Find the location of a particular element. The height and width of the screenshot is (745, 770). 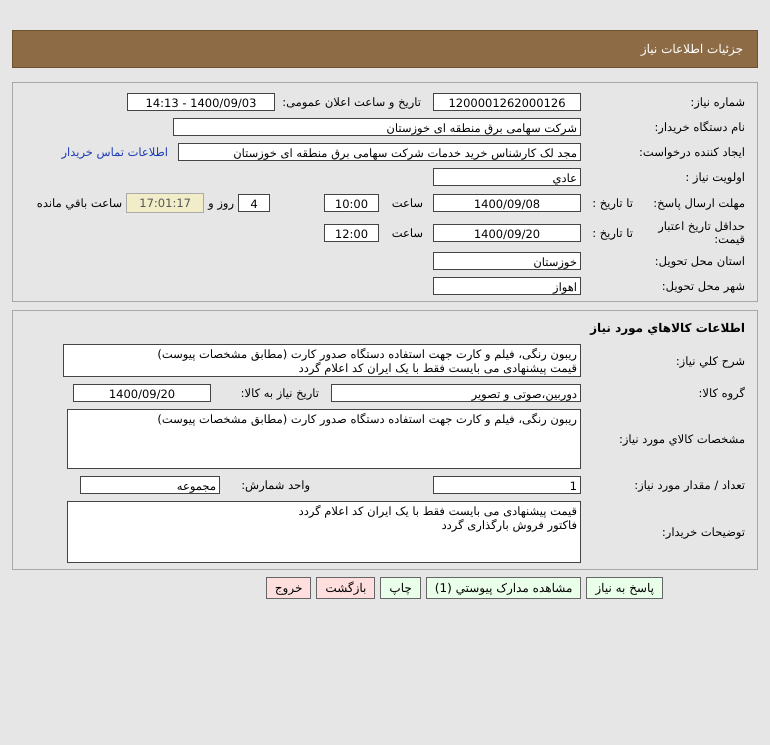

field-label: استان محل تحویل: is located at coordinates (700, 261).